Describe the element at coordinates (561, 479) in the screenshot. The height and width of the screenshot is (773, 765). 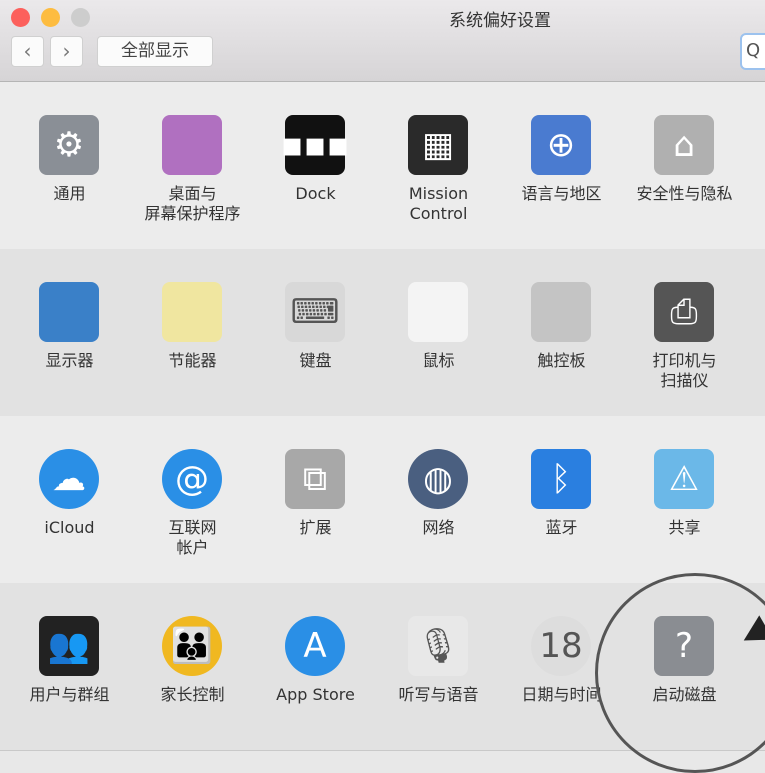
I see `bluetooth-icon: ᛒ` at that location.